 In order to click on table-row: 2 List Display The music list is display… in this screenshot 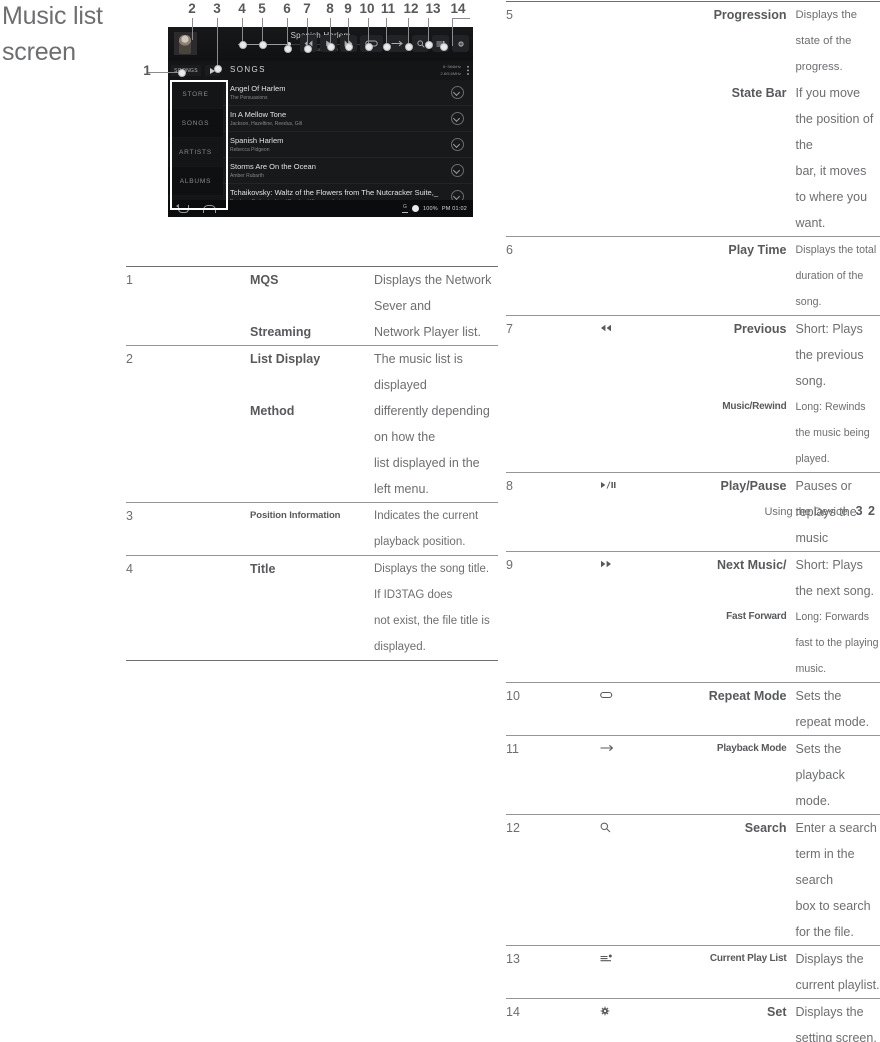, I will do `click(312, 372)`.